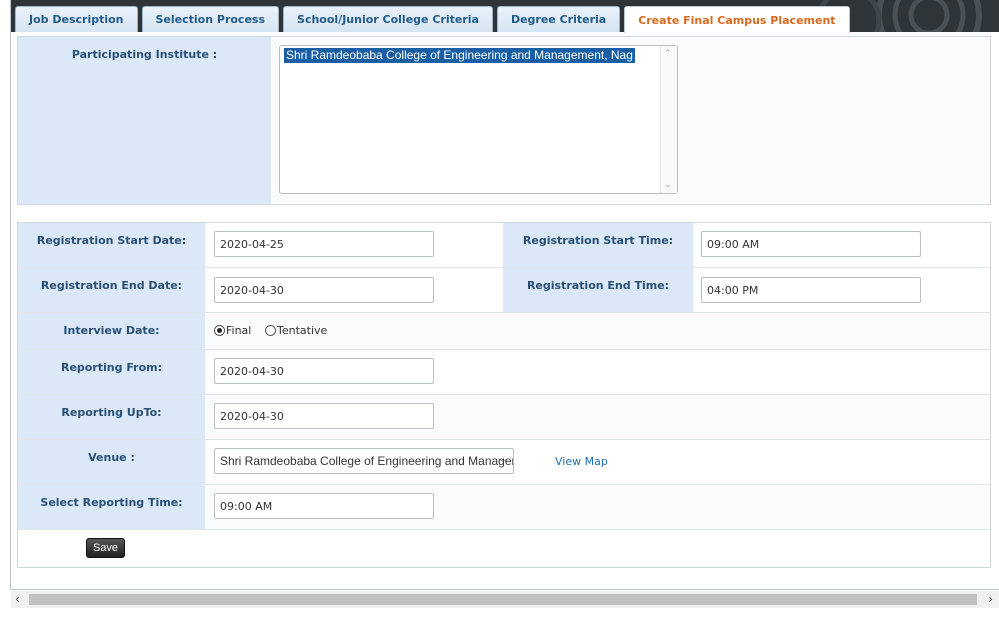  Describe the element at coordinates (598, 290) in the screenshot. I see `registration-end-time-label: Registration End Time:` at that location.